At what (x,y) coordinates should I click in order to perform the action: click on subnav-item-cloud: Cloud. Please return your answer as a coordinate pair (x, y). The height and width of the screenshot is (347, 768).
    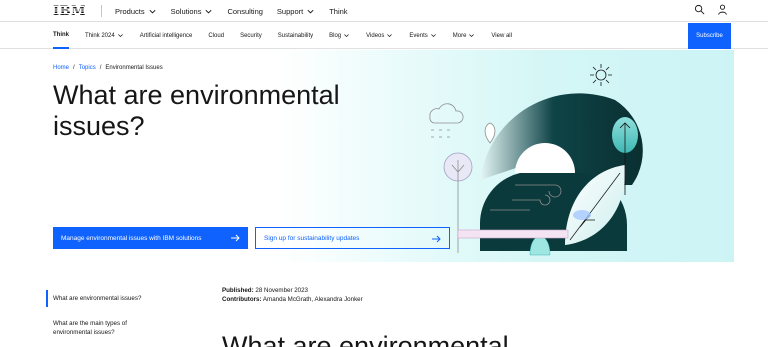
    Looking at the image, I should click on (216, 35).